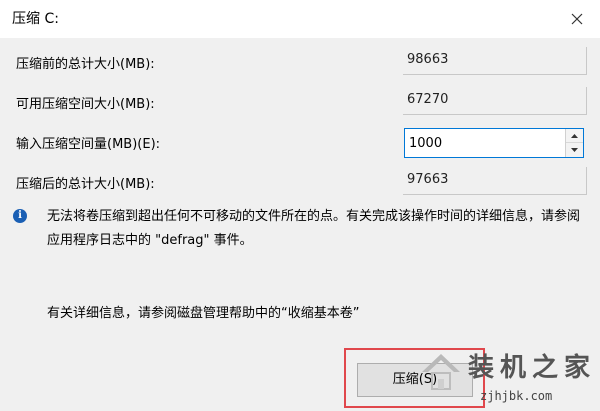 This screenshot has width=600, height=411. Describe the element at coordinates (20, 216) in the screenshot. I see `info-icon: i` at that location.